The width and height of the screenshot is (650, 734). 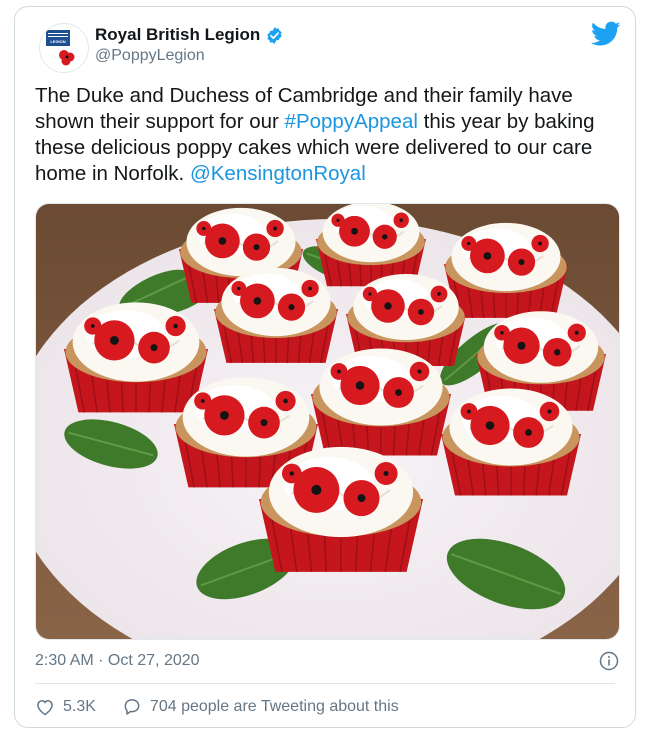 I want to click on like-count: 5.3K, so click(x=79, y=706).